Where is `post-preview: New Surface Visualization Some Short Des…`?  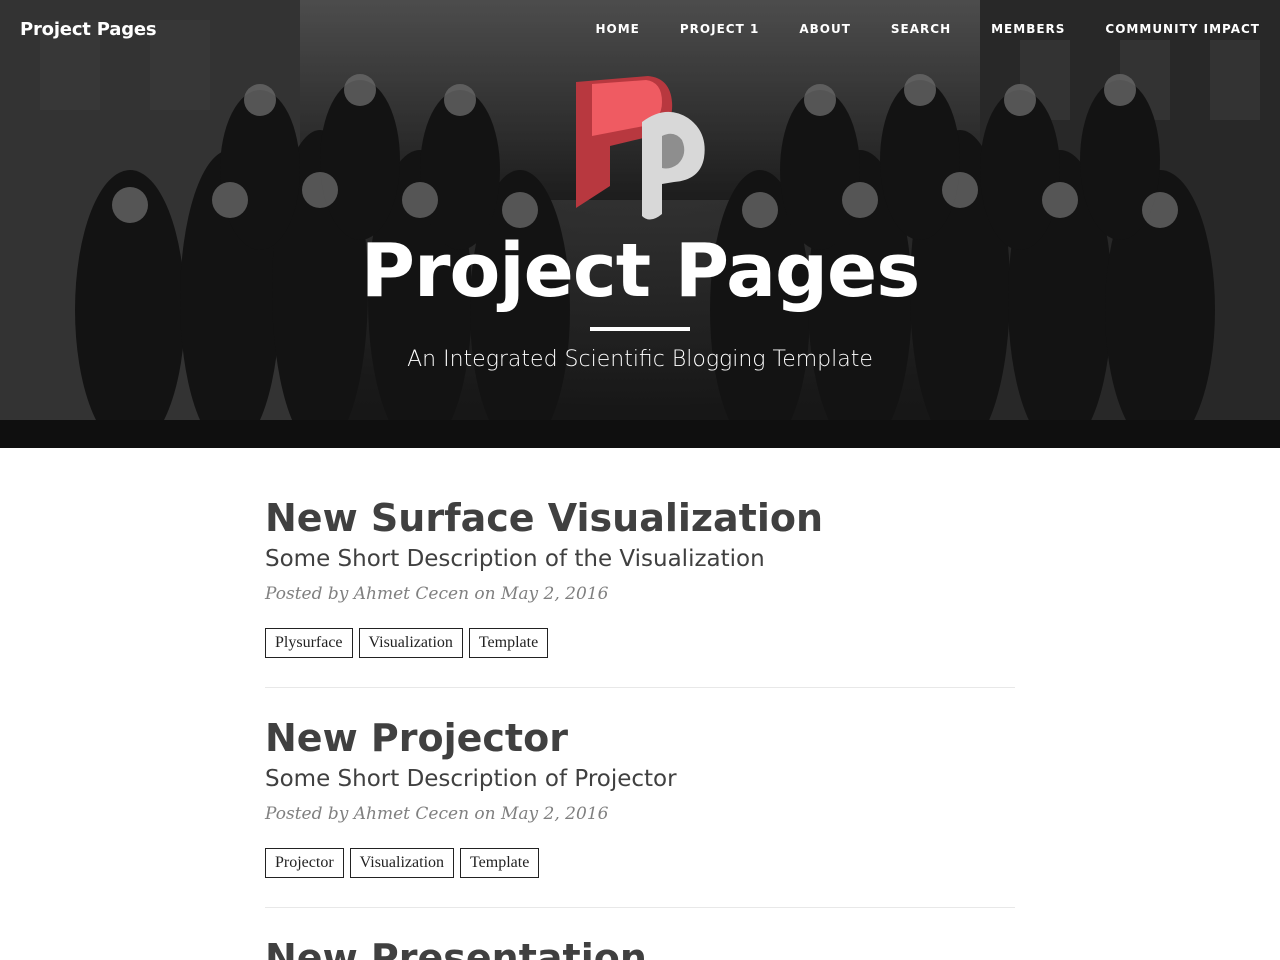
post-preview: New Surface Visualization Some Short Des… is located at coordinates (640, 568).